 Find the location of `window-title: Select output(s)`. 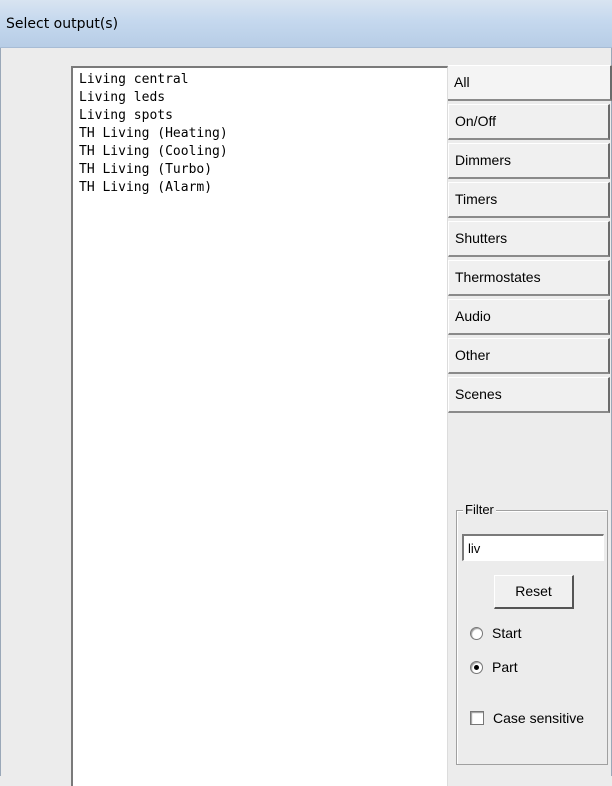

window-title: Select output(s) is located at coordinates (62, 24).